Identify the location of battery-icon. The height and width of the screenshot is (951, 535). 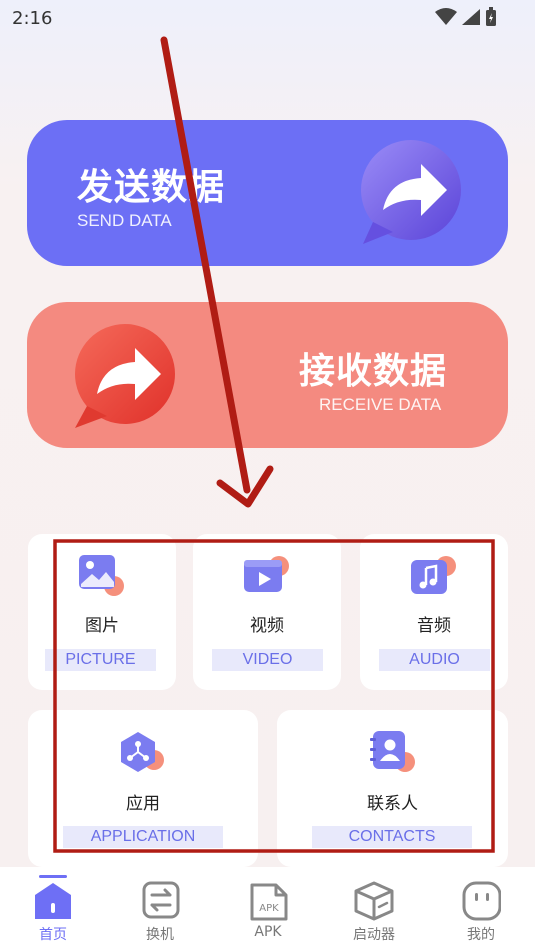
(491, 16).